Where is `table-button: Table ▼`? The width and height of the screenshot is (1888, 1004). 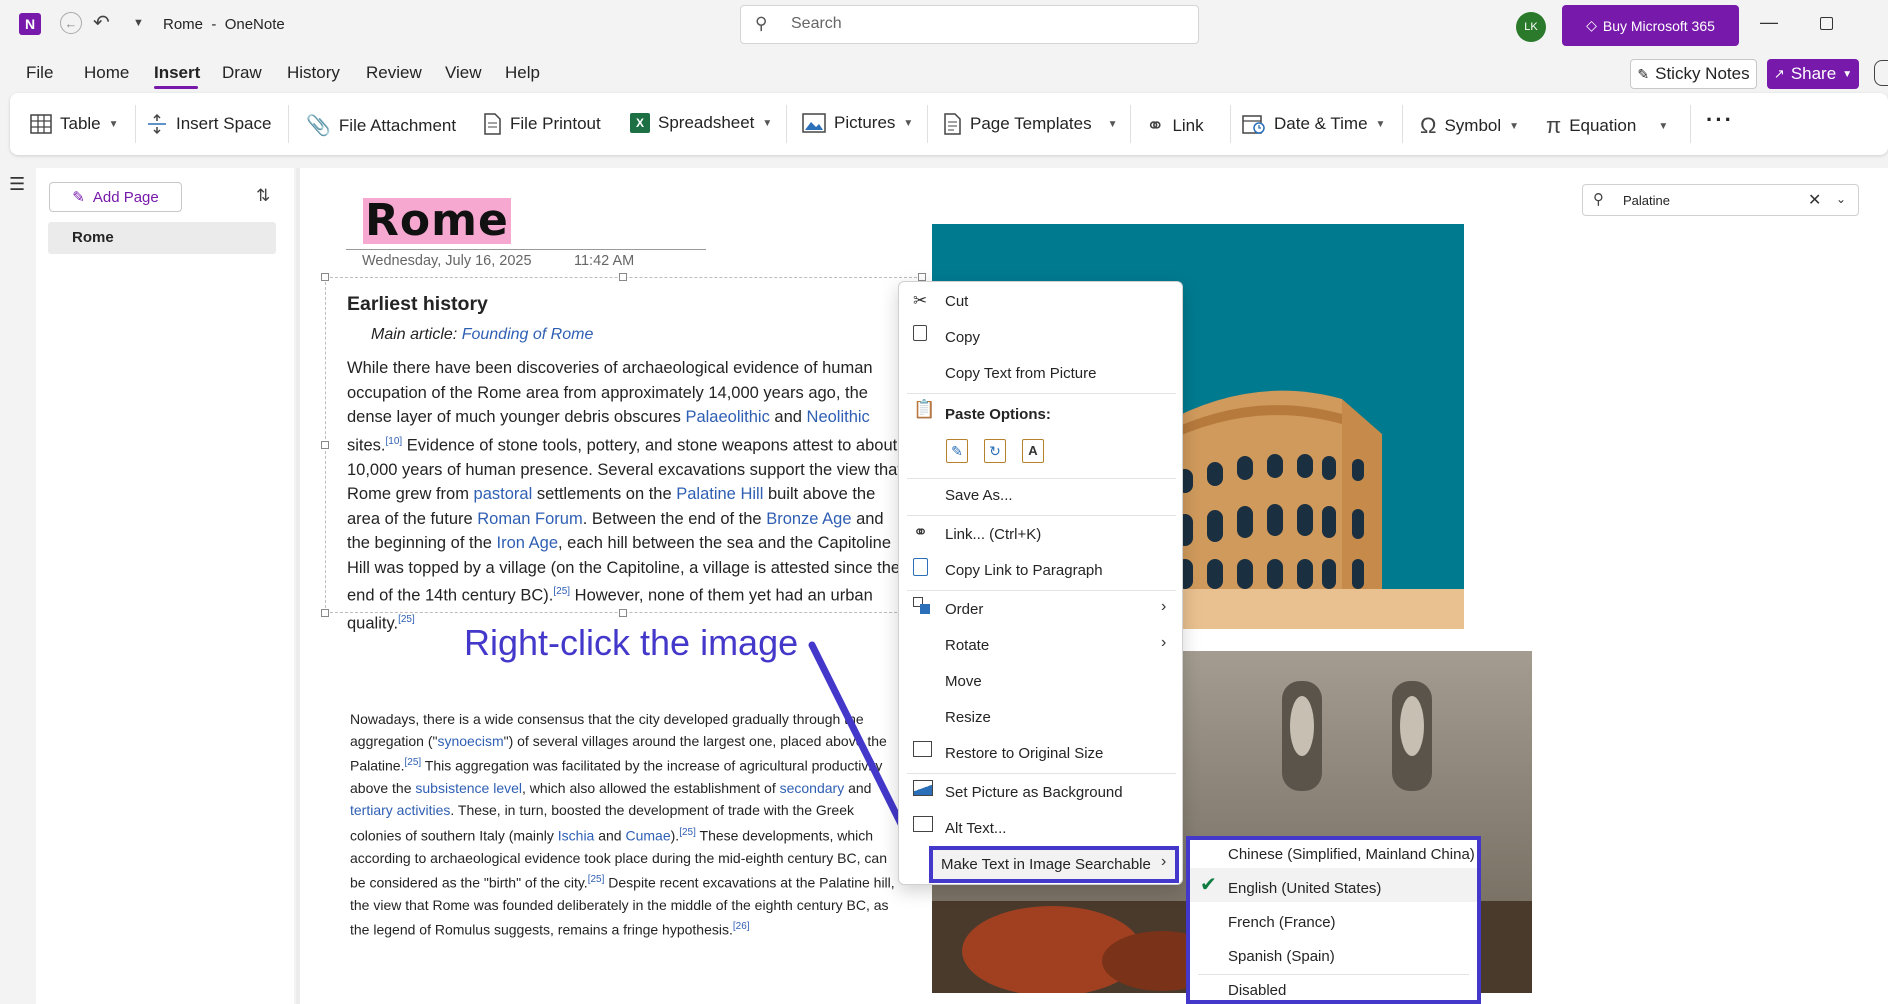 table-button: Table ▼ is located at coordinates (74, 124).